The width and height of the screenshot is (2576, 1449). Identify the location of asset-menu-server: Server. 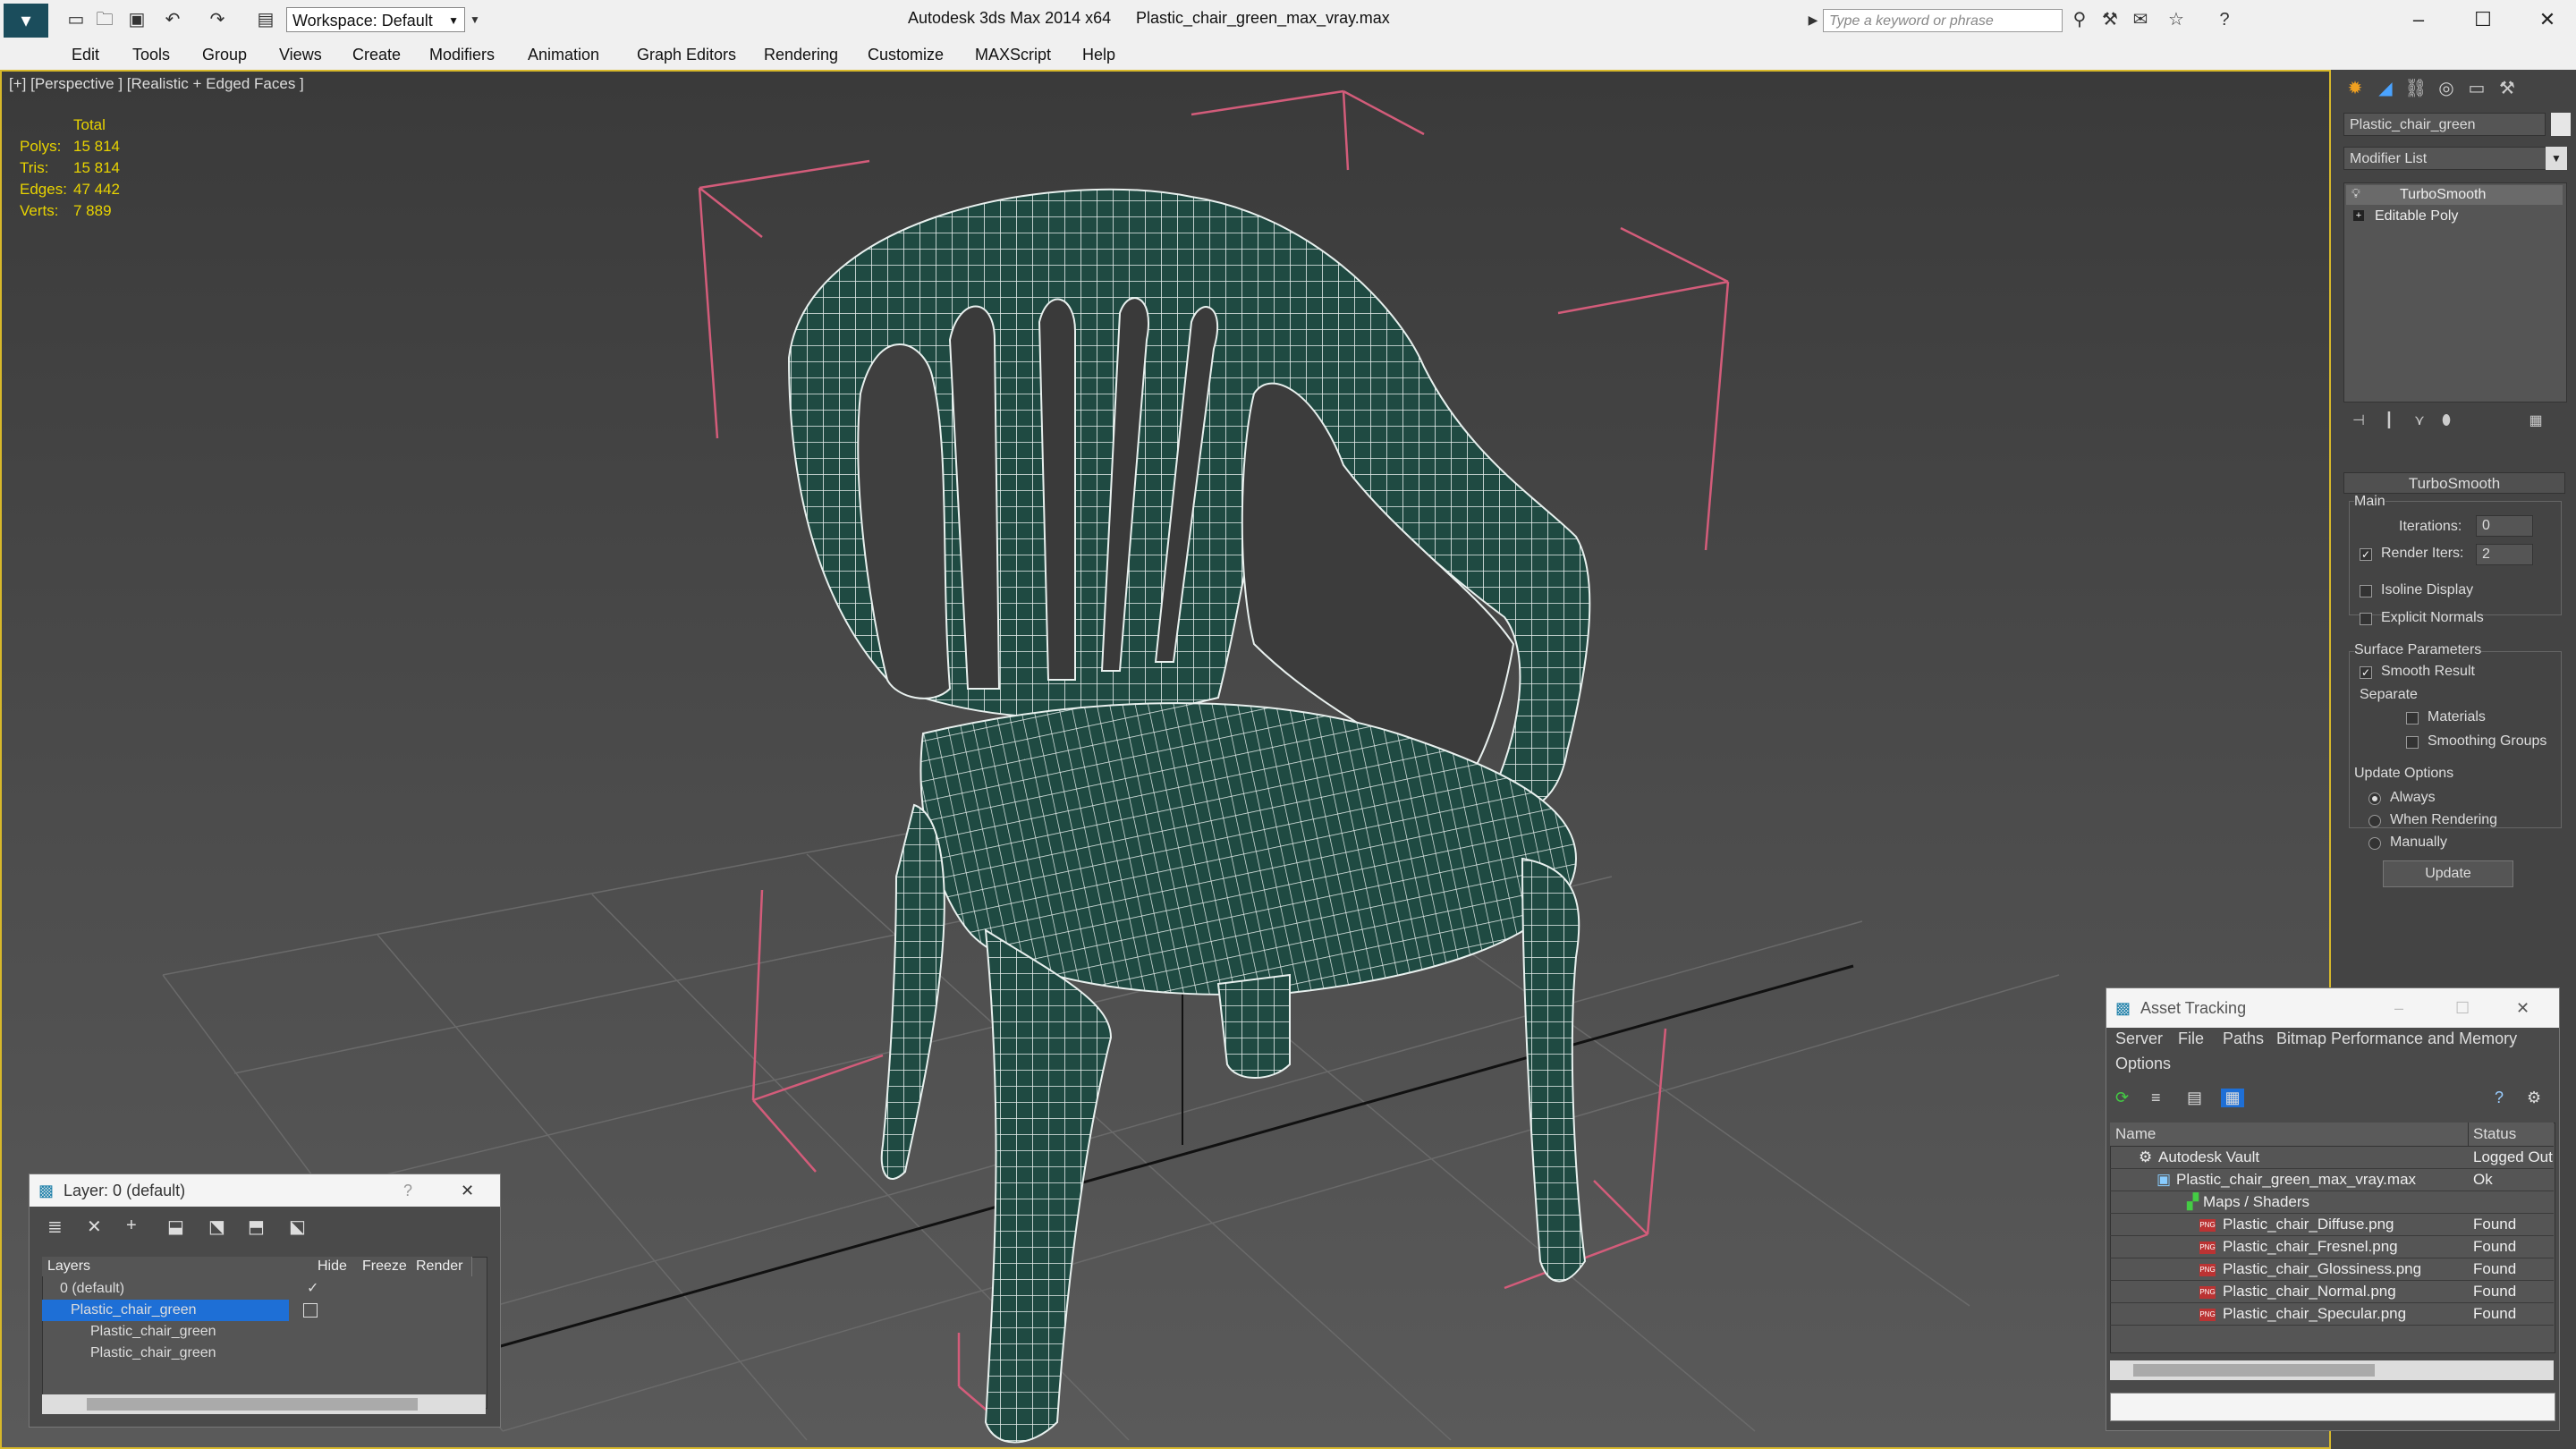
(2139, 1039).